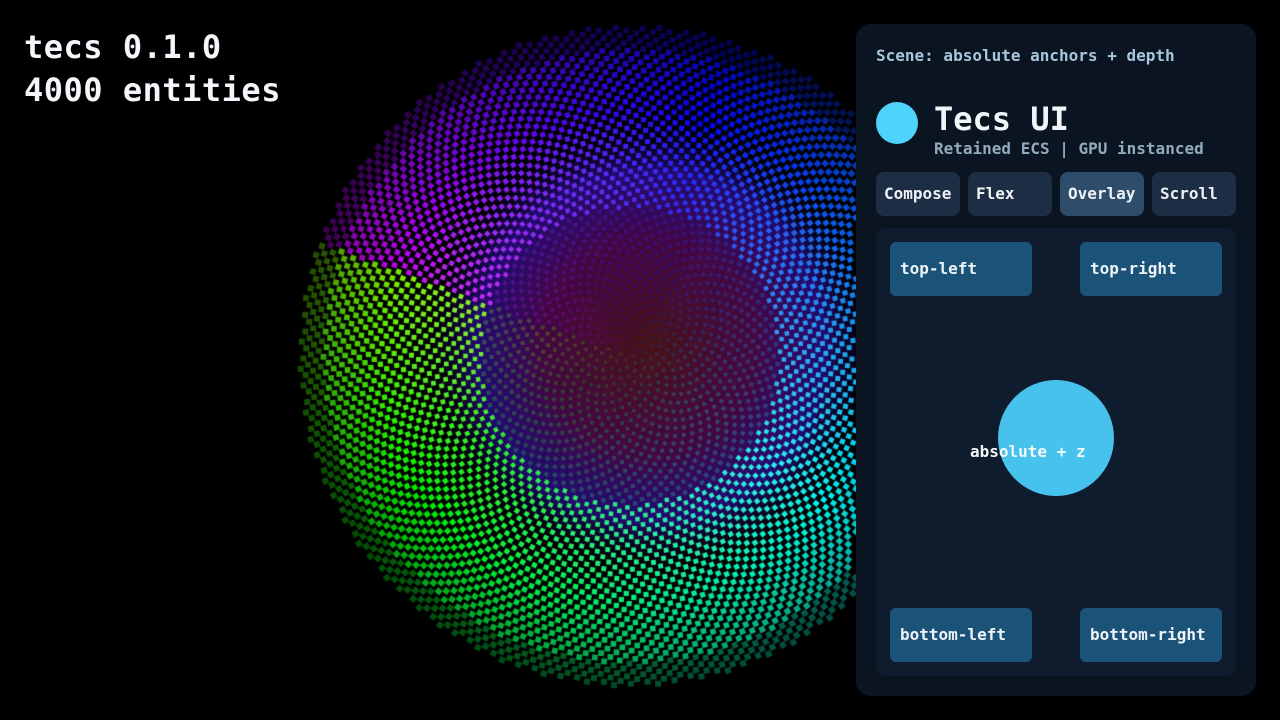  I want to click on bottom-right-anchor-button: bottom-right, so click(1151, 635).